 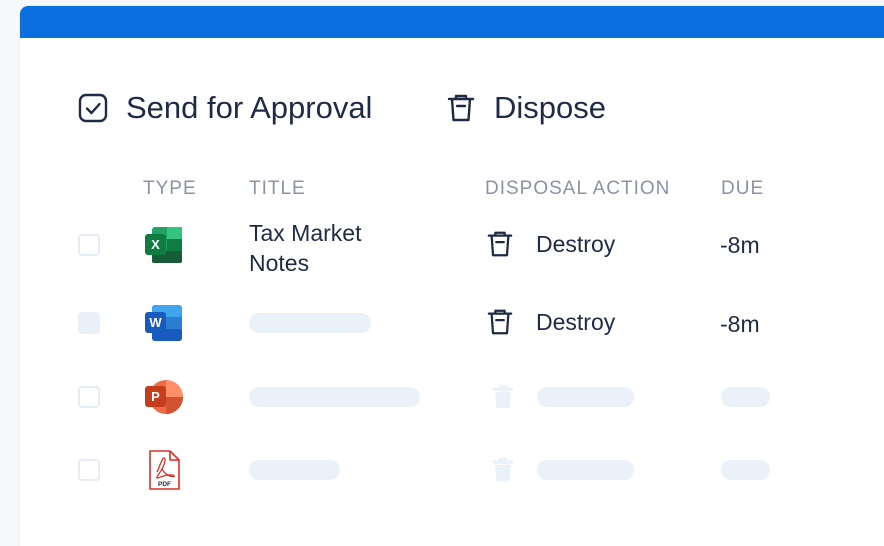 What do you see at coordinates (155, 322) in the screenshot?
I see `word-icon-letter: W` at bounding box center [155, 322].